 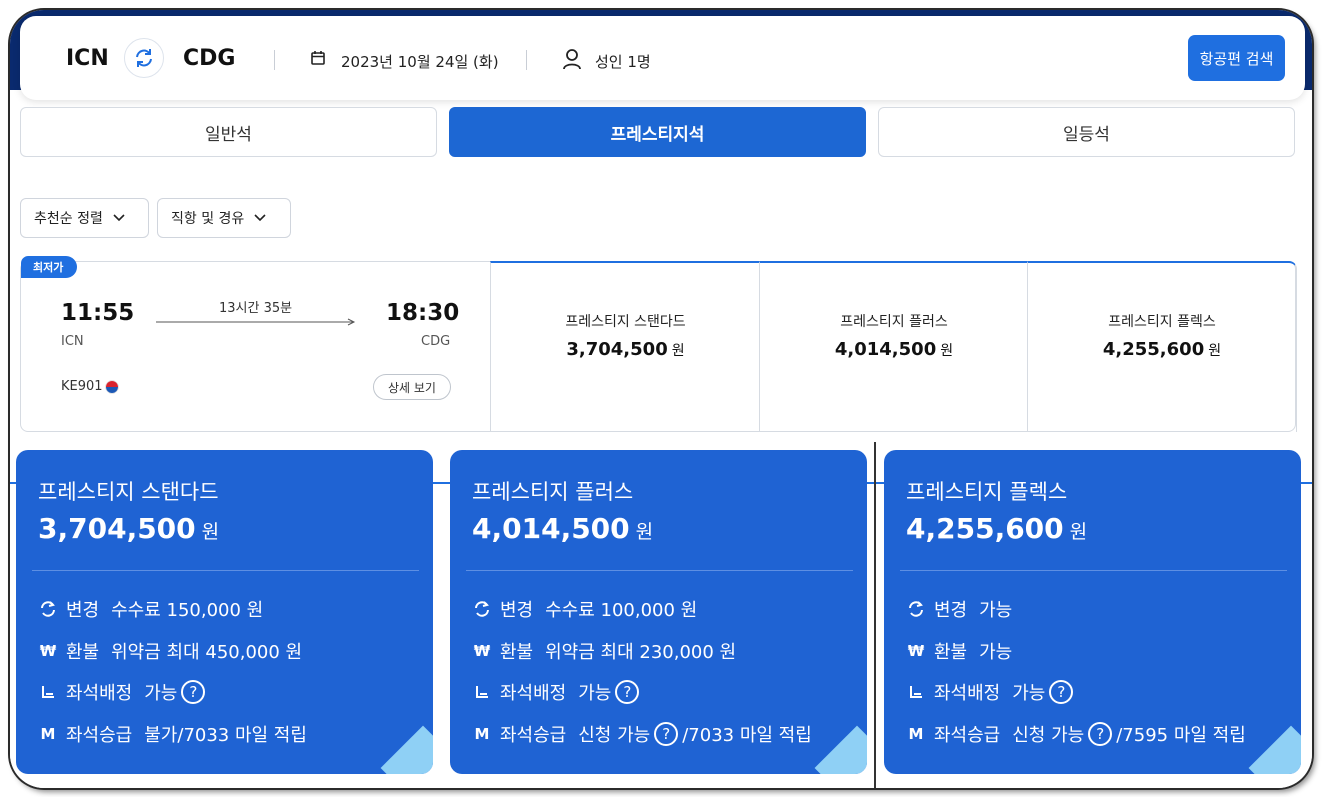 I want to click on tab-prestige: 프레스티지석, so click(x=657, y=132).